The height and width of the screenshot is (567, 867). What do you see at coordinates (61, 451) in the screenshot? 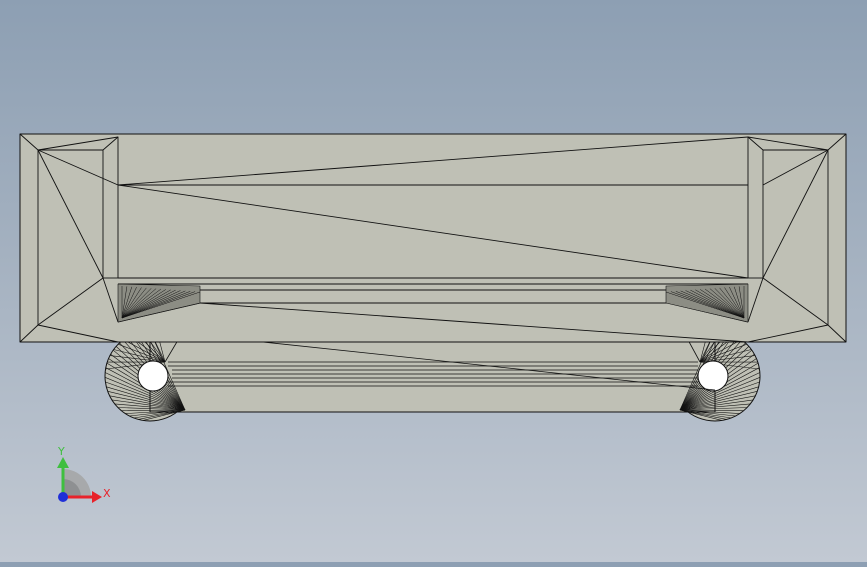
I see `y-axis-label: Y` at bounding box center [61, 451].